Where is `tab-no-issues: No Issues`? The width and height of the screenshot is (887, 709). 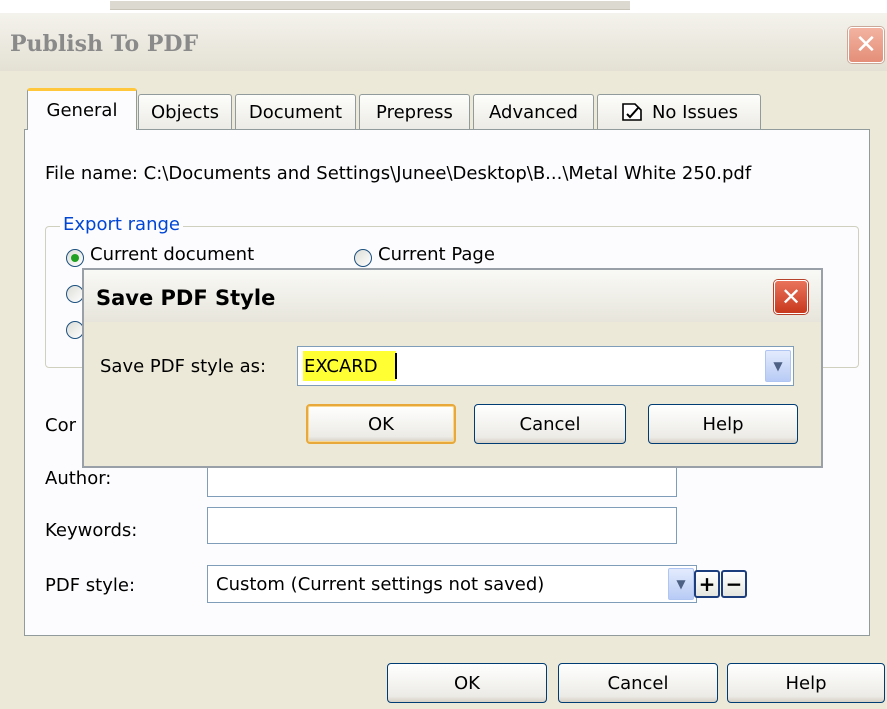
tab-no-issues: No Issues is located at coordinates (679, 111).